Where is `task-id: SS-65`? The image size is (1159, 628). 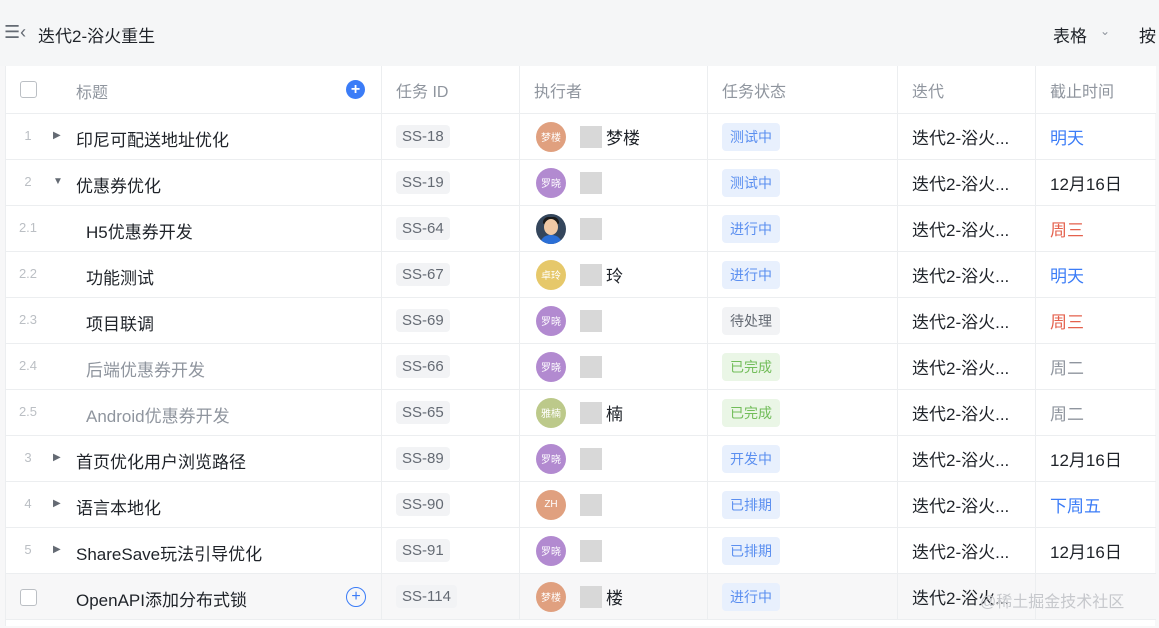 task-id: SS-65 is located at coordinates (423, 412).